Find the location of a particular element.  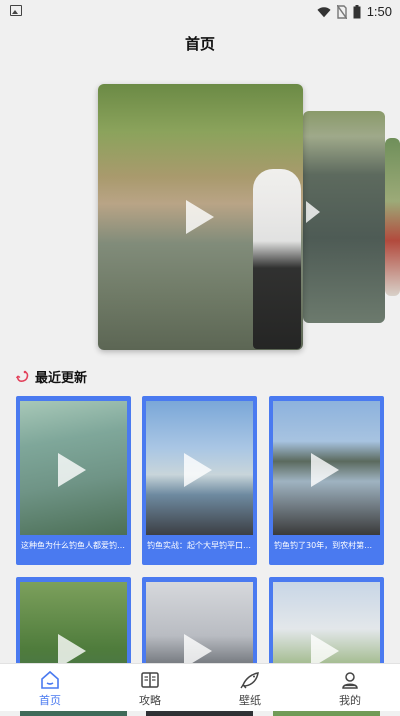

tab-home: 首页 is located at coordinates (50, 687).